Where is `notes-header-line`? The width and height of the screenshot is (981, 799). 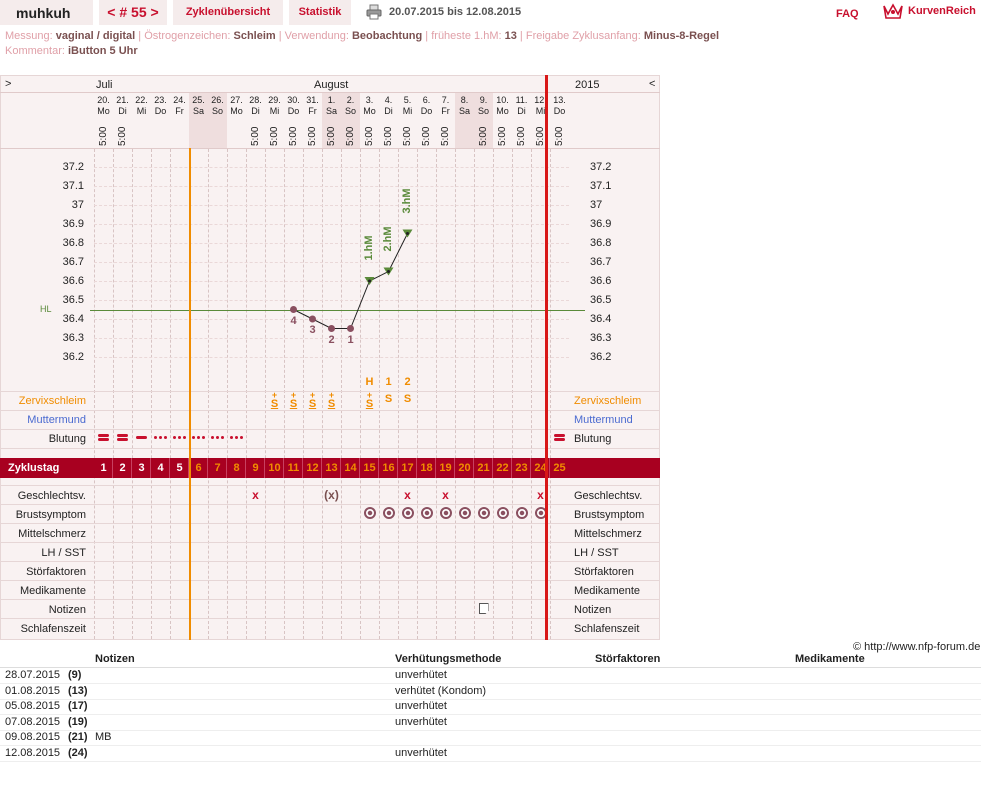 notes-header-line is located at coordinates (490, 667).